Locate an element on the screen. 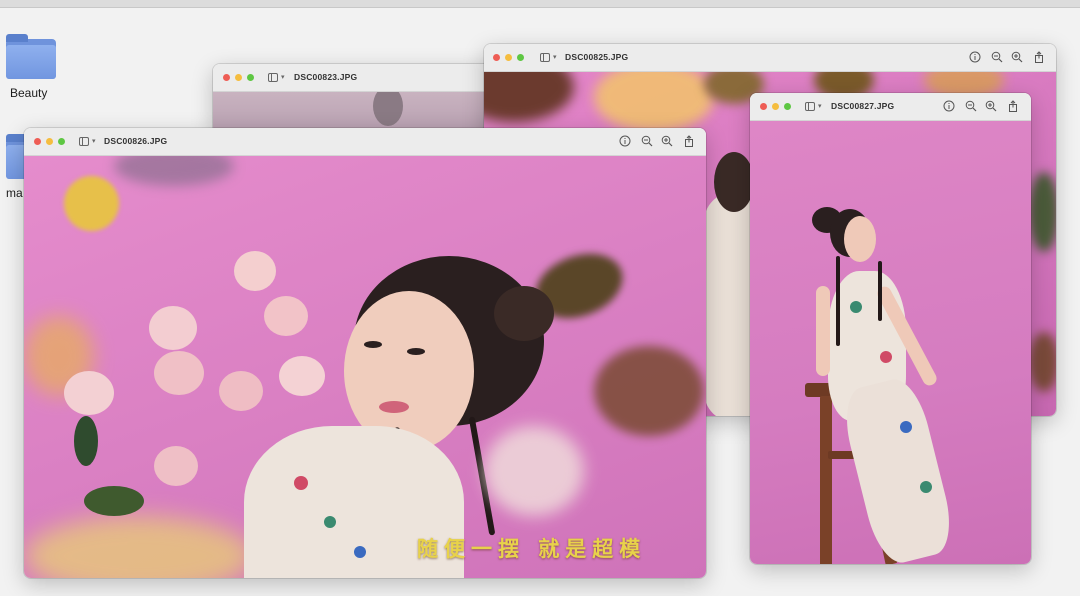 The image size is (1080, 596). desktop-folder-beauty: Beauty is located at coordinates (31, 67).